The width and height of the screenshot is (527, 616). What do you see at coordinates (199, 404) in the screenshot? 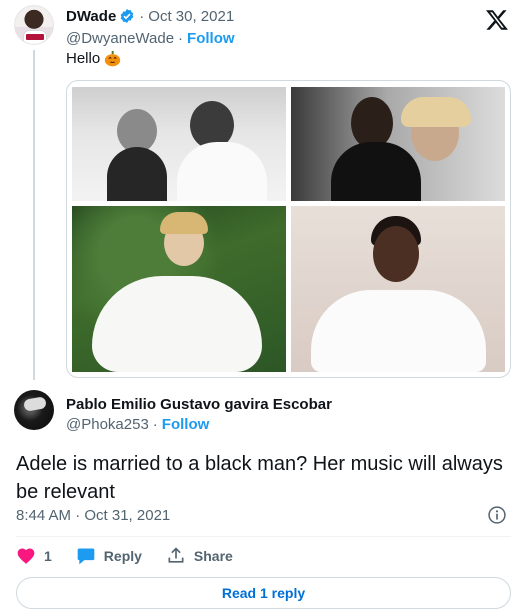
I see `reply-display-name: Pablo Emilio Gustavo gavira Escobar` at bounding box center [199, 404].